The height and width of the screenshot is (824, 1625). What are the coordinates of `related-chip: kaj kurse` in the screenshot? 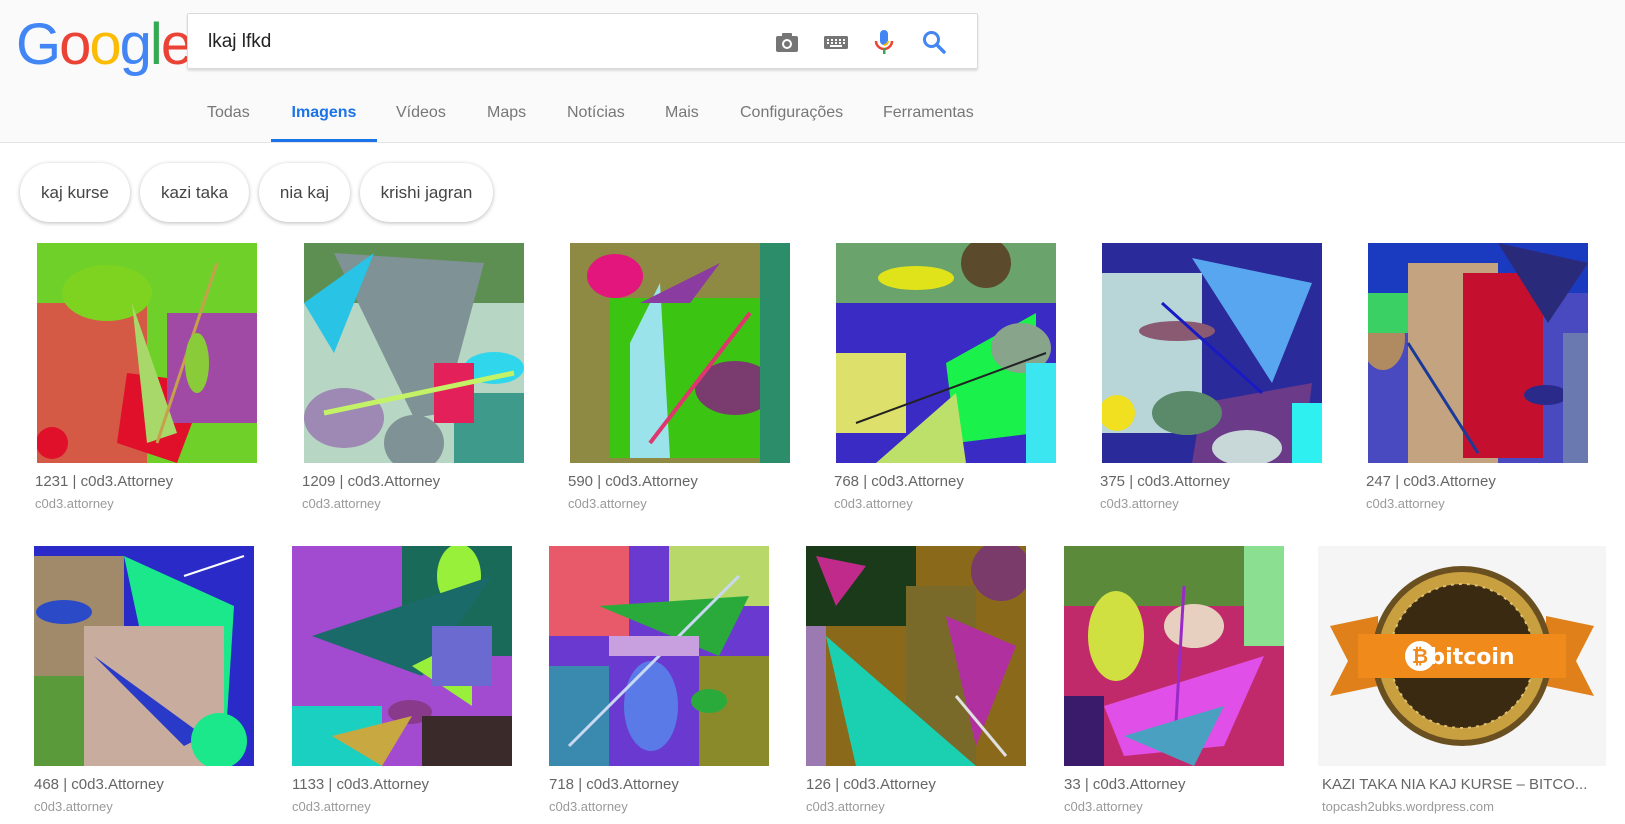 It's located at (75, 192).